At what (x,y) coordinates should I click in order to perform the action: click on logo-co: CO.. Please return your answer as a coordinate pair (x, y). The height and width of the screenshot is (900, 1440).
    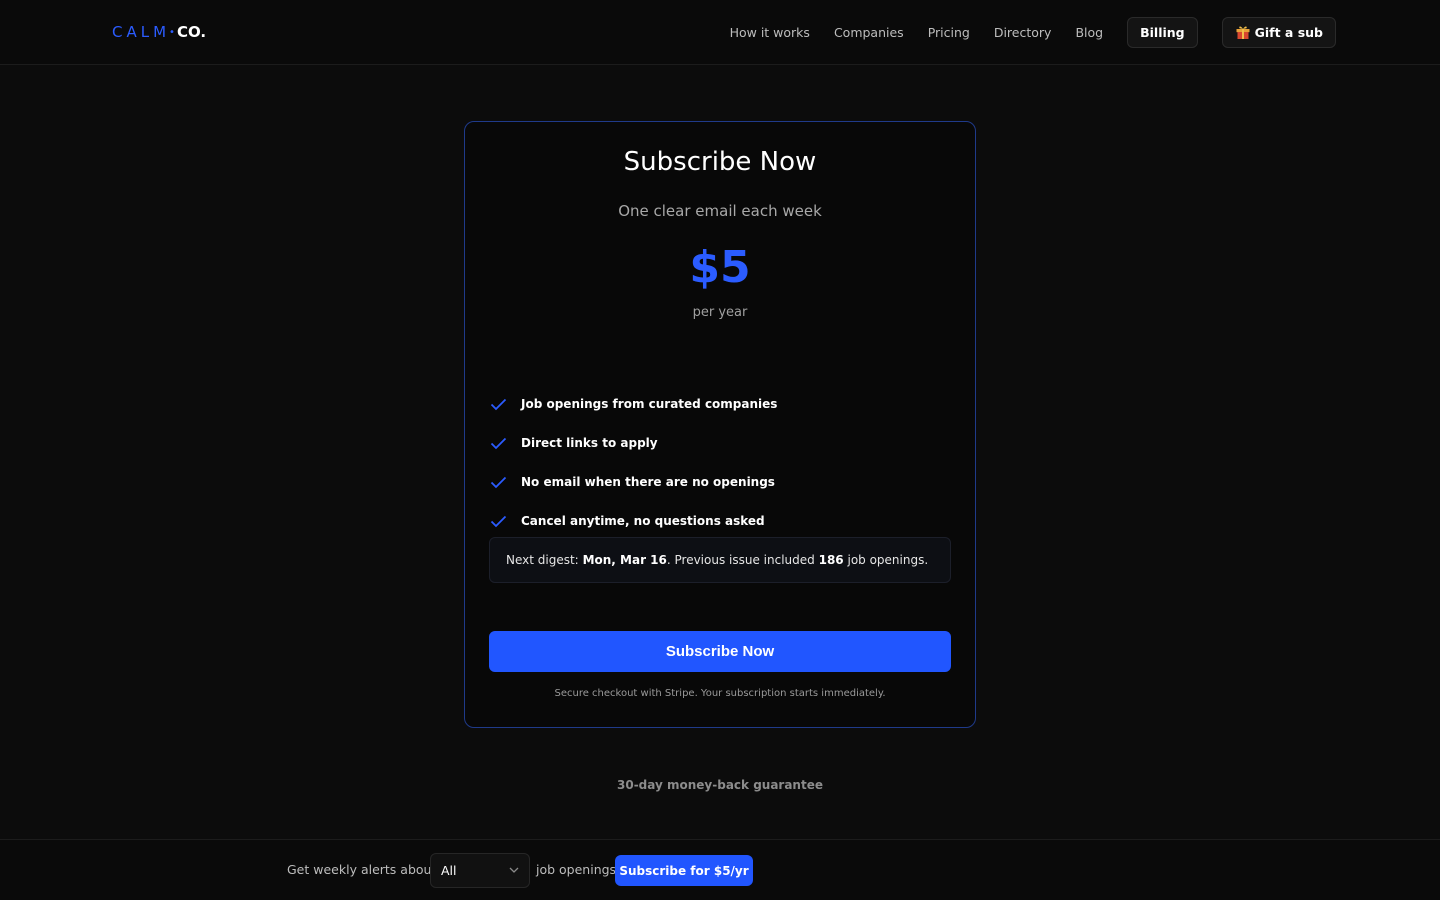
    Looking at the image, I should click on (191, 32).